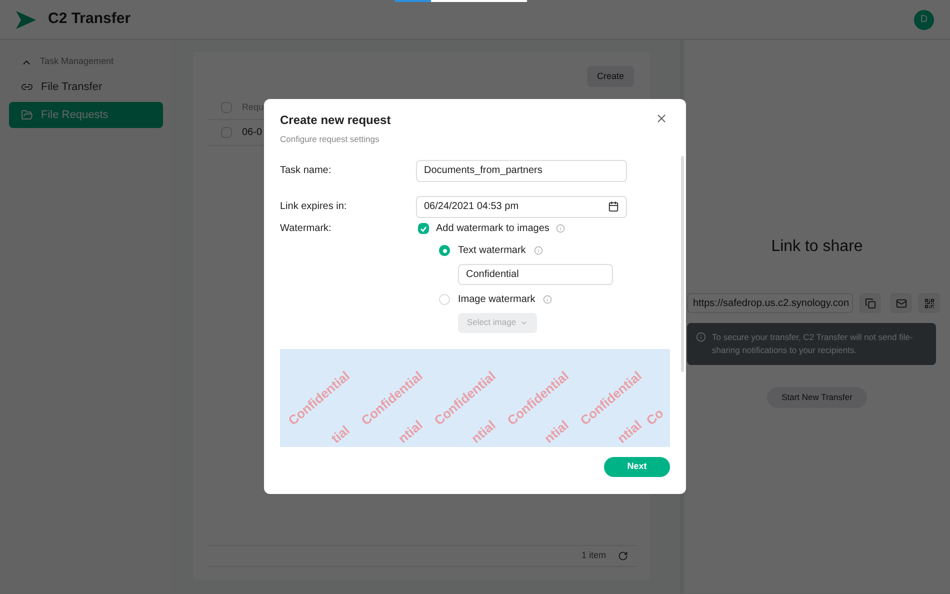  I want to click on item-count: 1 item, so click(593, 555).